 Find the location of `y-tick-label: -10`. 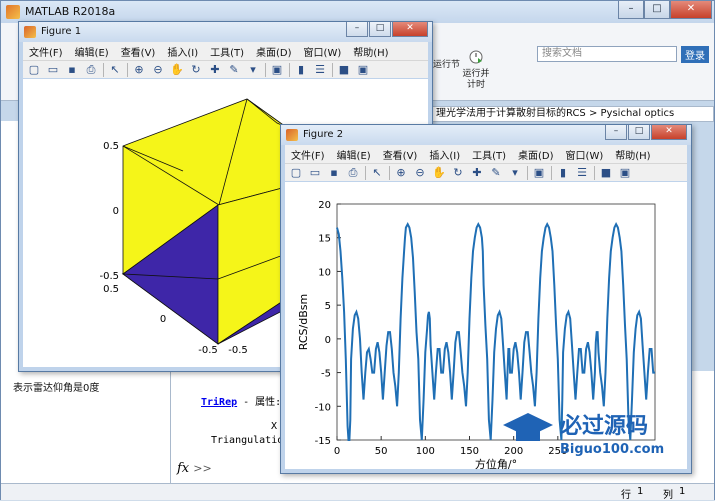

y-tick-label: -10 is located at coordinates (323, 407).